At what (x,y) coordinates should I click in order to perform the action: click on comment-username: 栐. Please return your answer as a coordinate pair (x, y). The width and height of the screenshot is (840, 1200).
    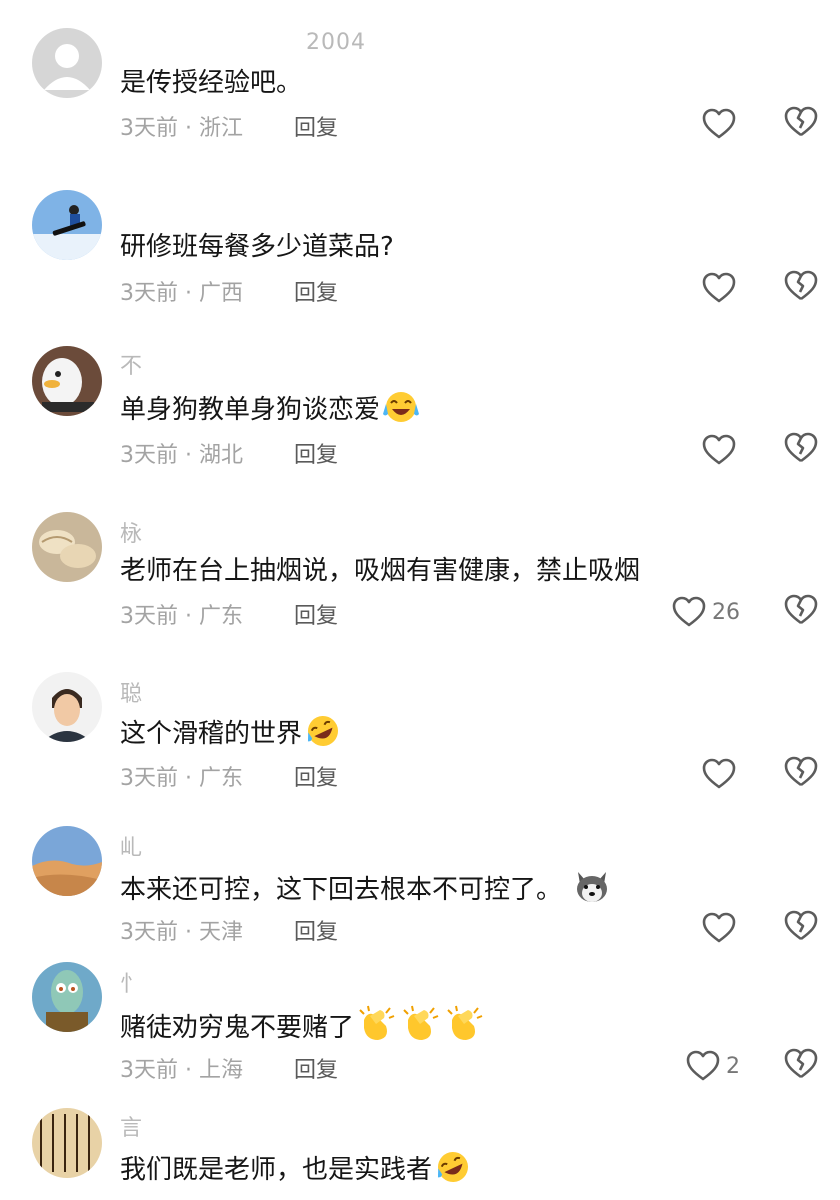
    Looking at the image, I should click on (131, 532).